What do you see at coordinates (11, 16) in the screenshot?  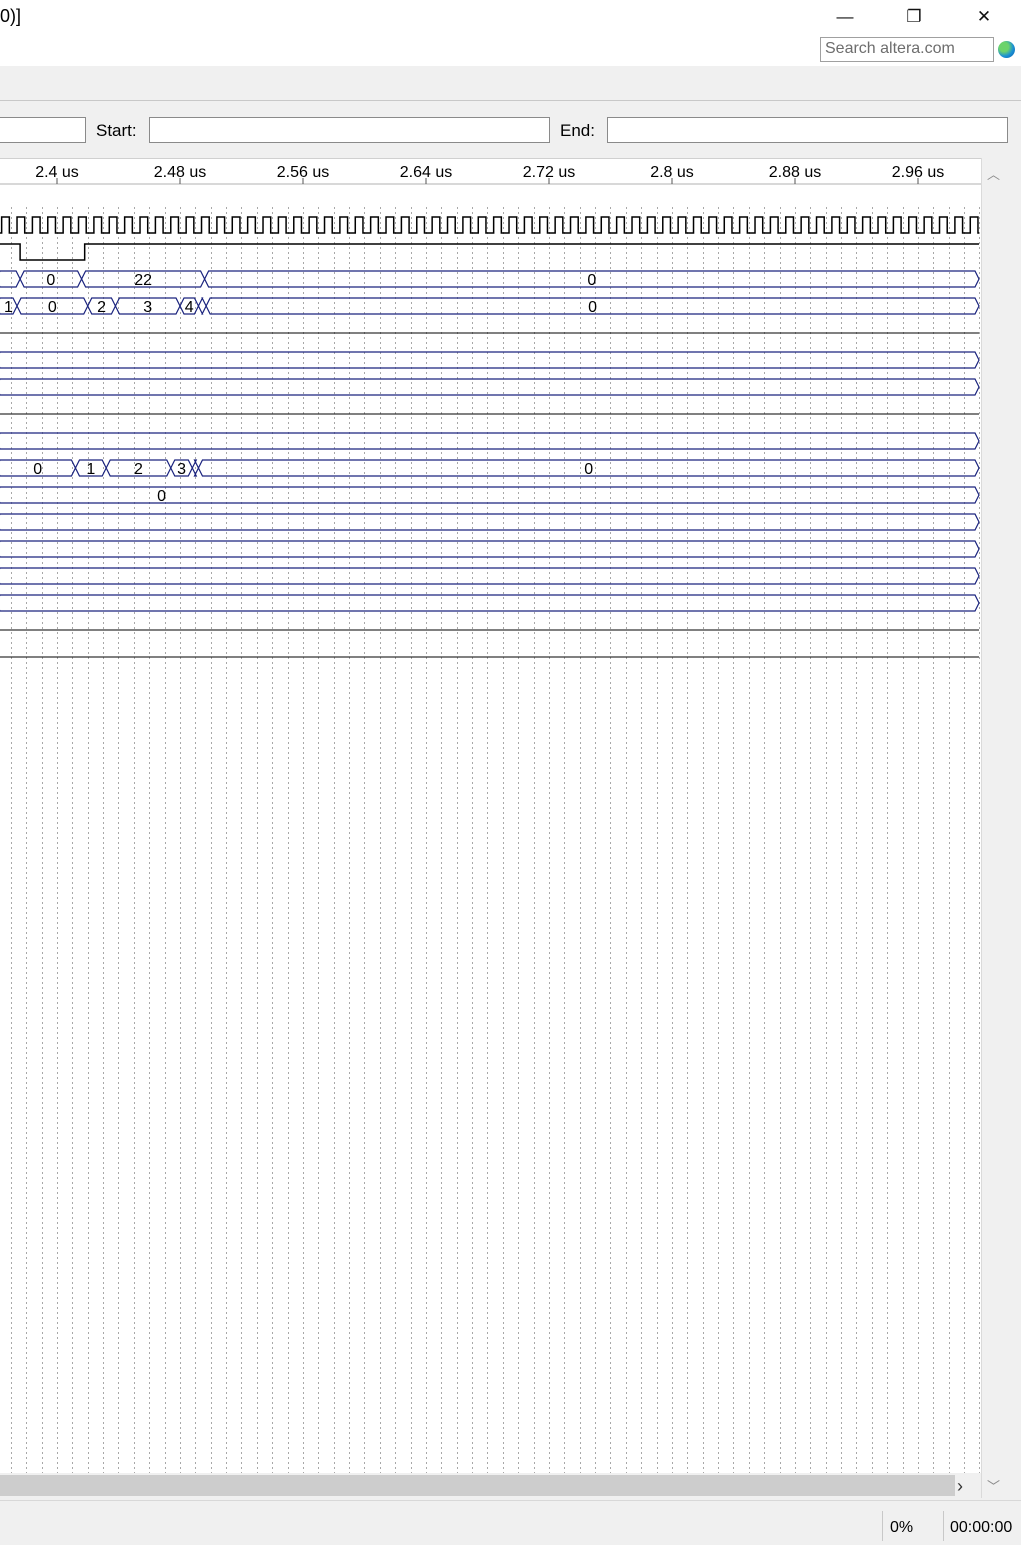 I see `window-title: 0)]` at bounding box center [11, 16].